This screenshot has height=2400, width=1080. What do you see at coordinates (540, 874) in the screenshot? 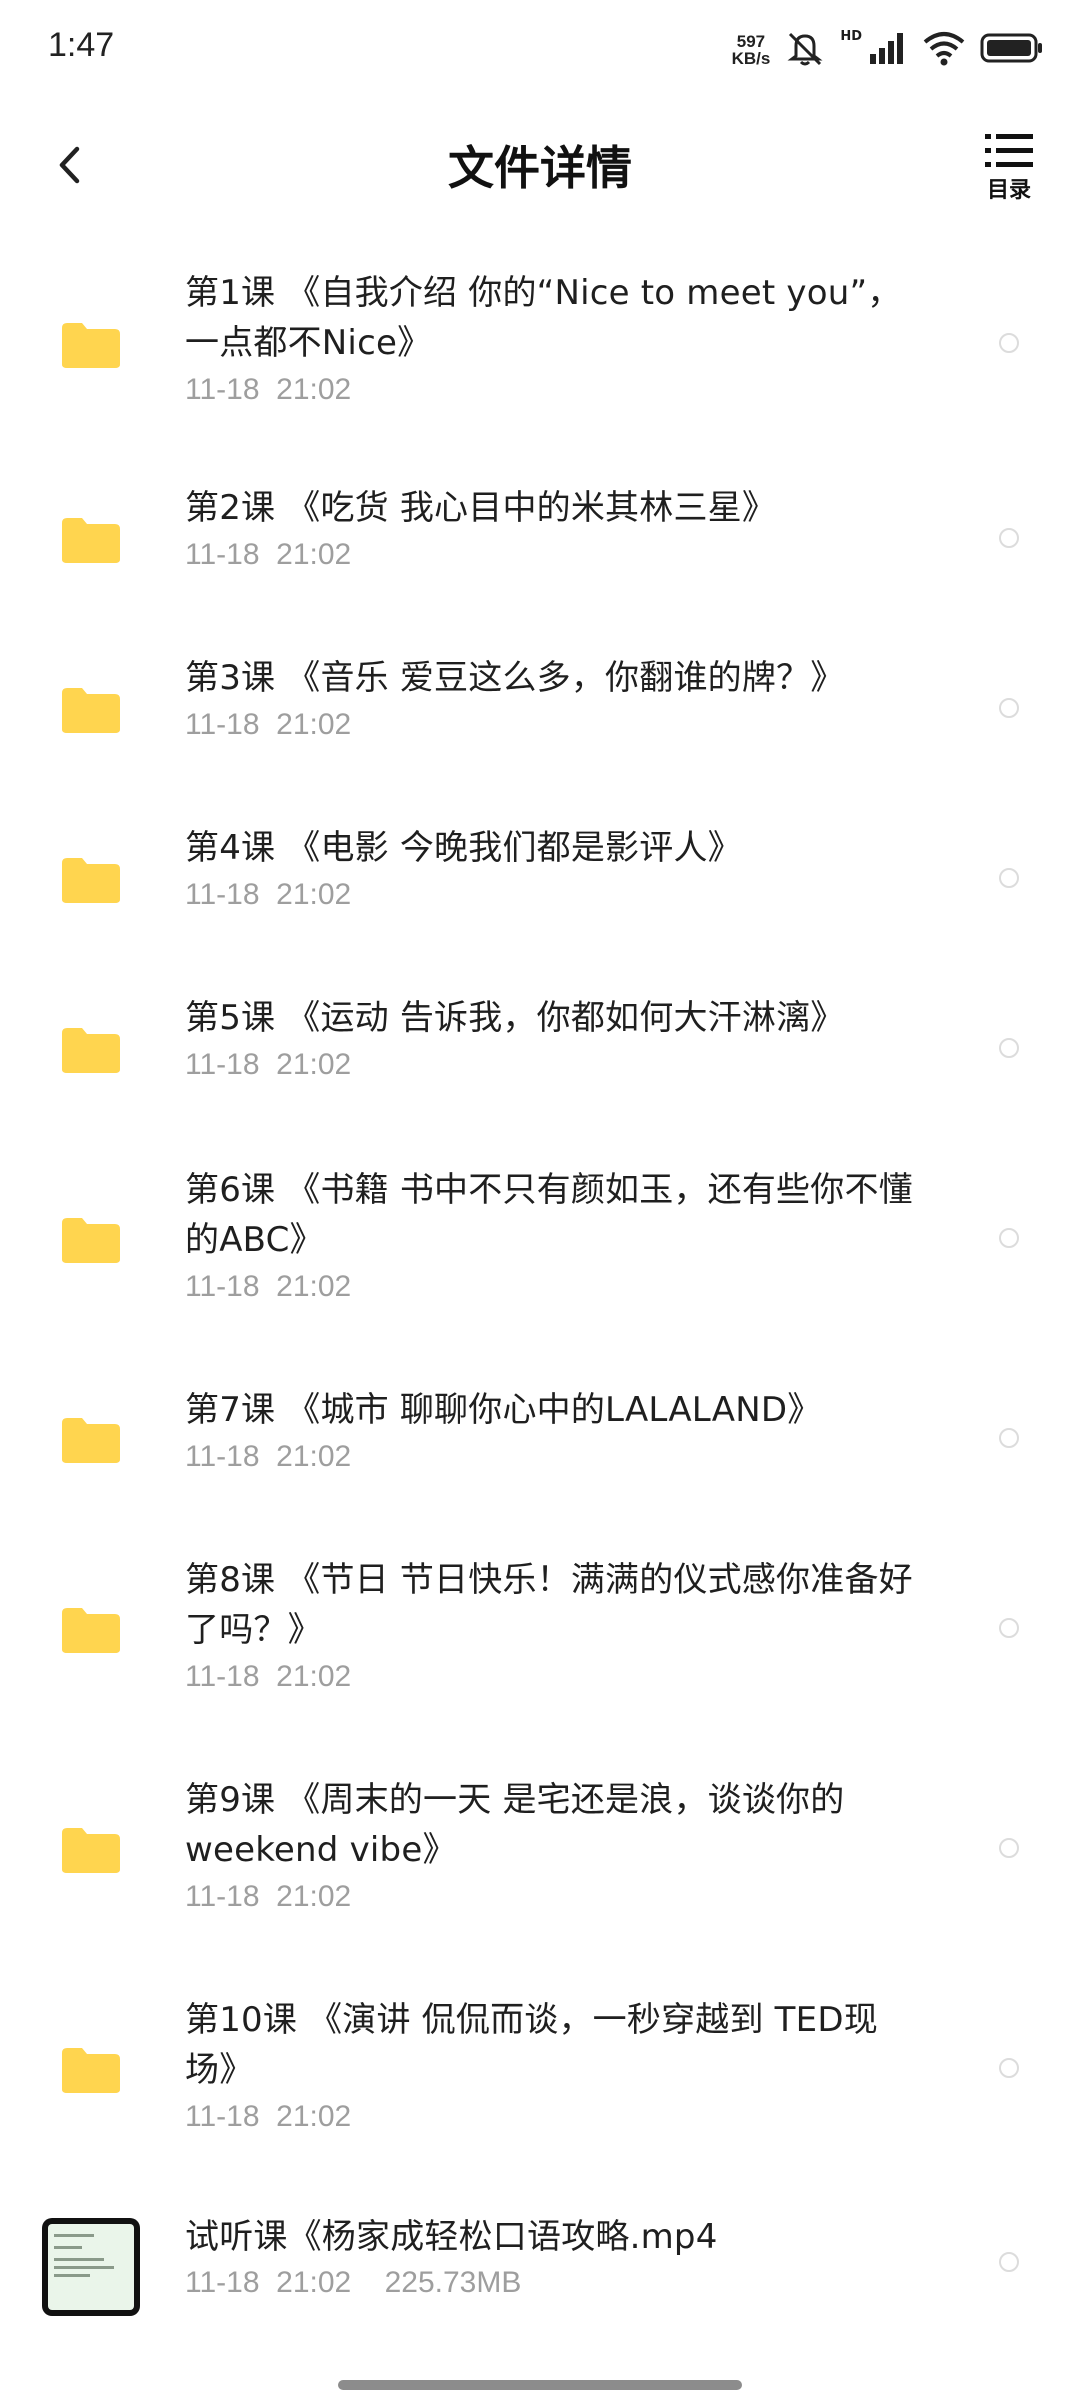
I see `file-list-item: 第4课 《电影 今晚我们都是影评人》 11-18 21:02` at bounding box center [540, 874].